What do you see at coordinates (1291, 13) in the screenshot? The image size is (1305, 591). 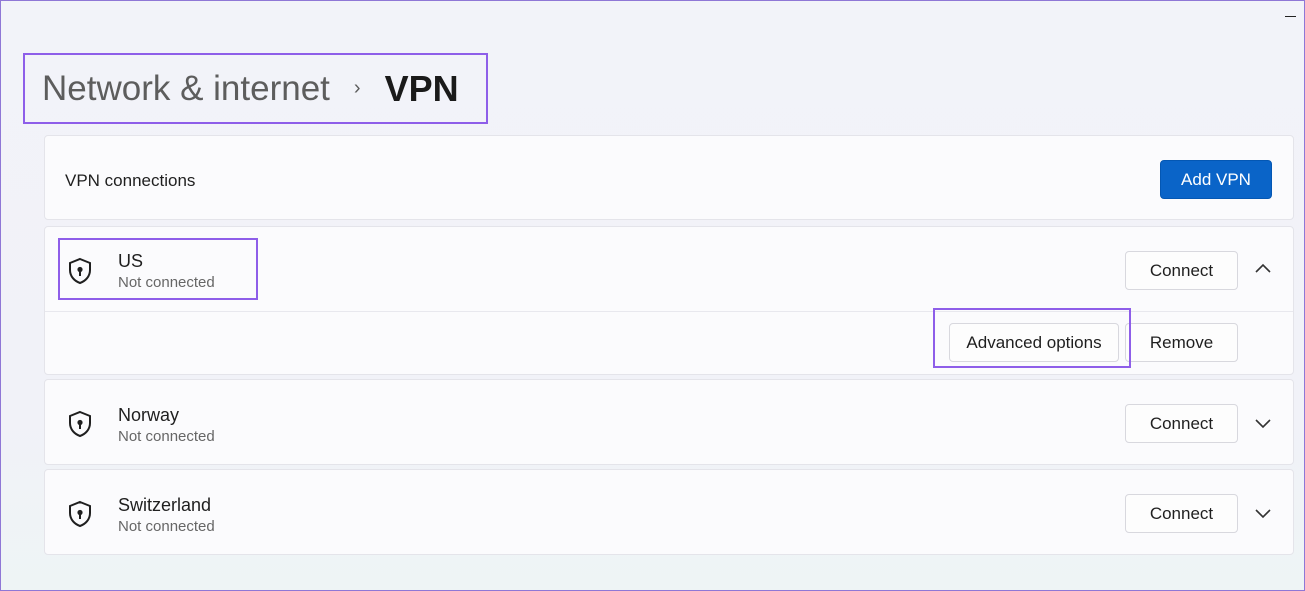 I see `minimize-button` at bounding box center [1291, 13].